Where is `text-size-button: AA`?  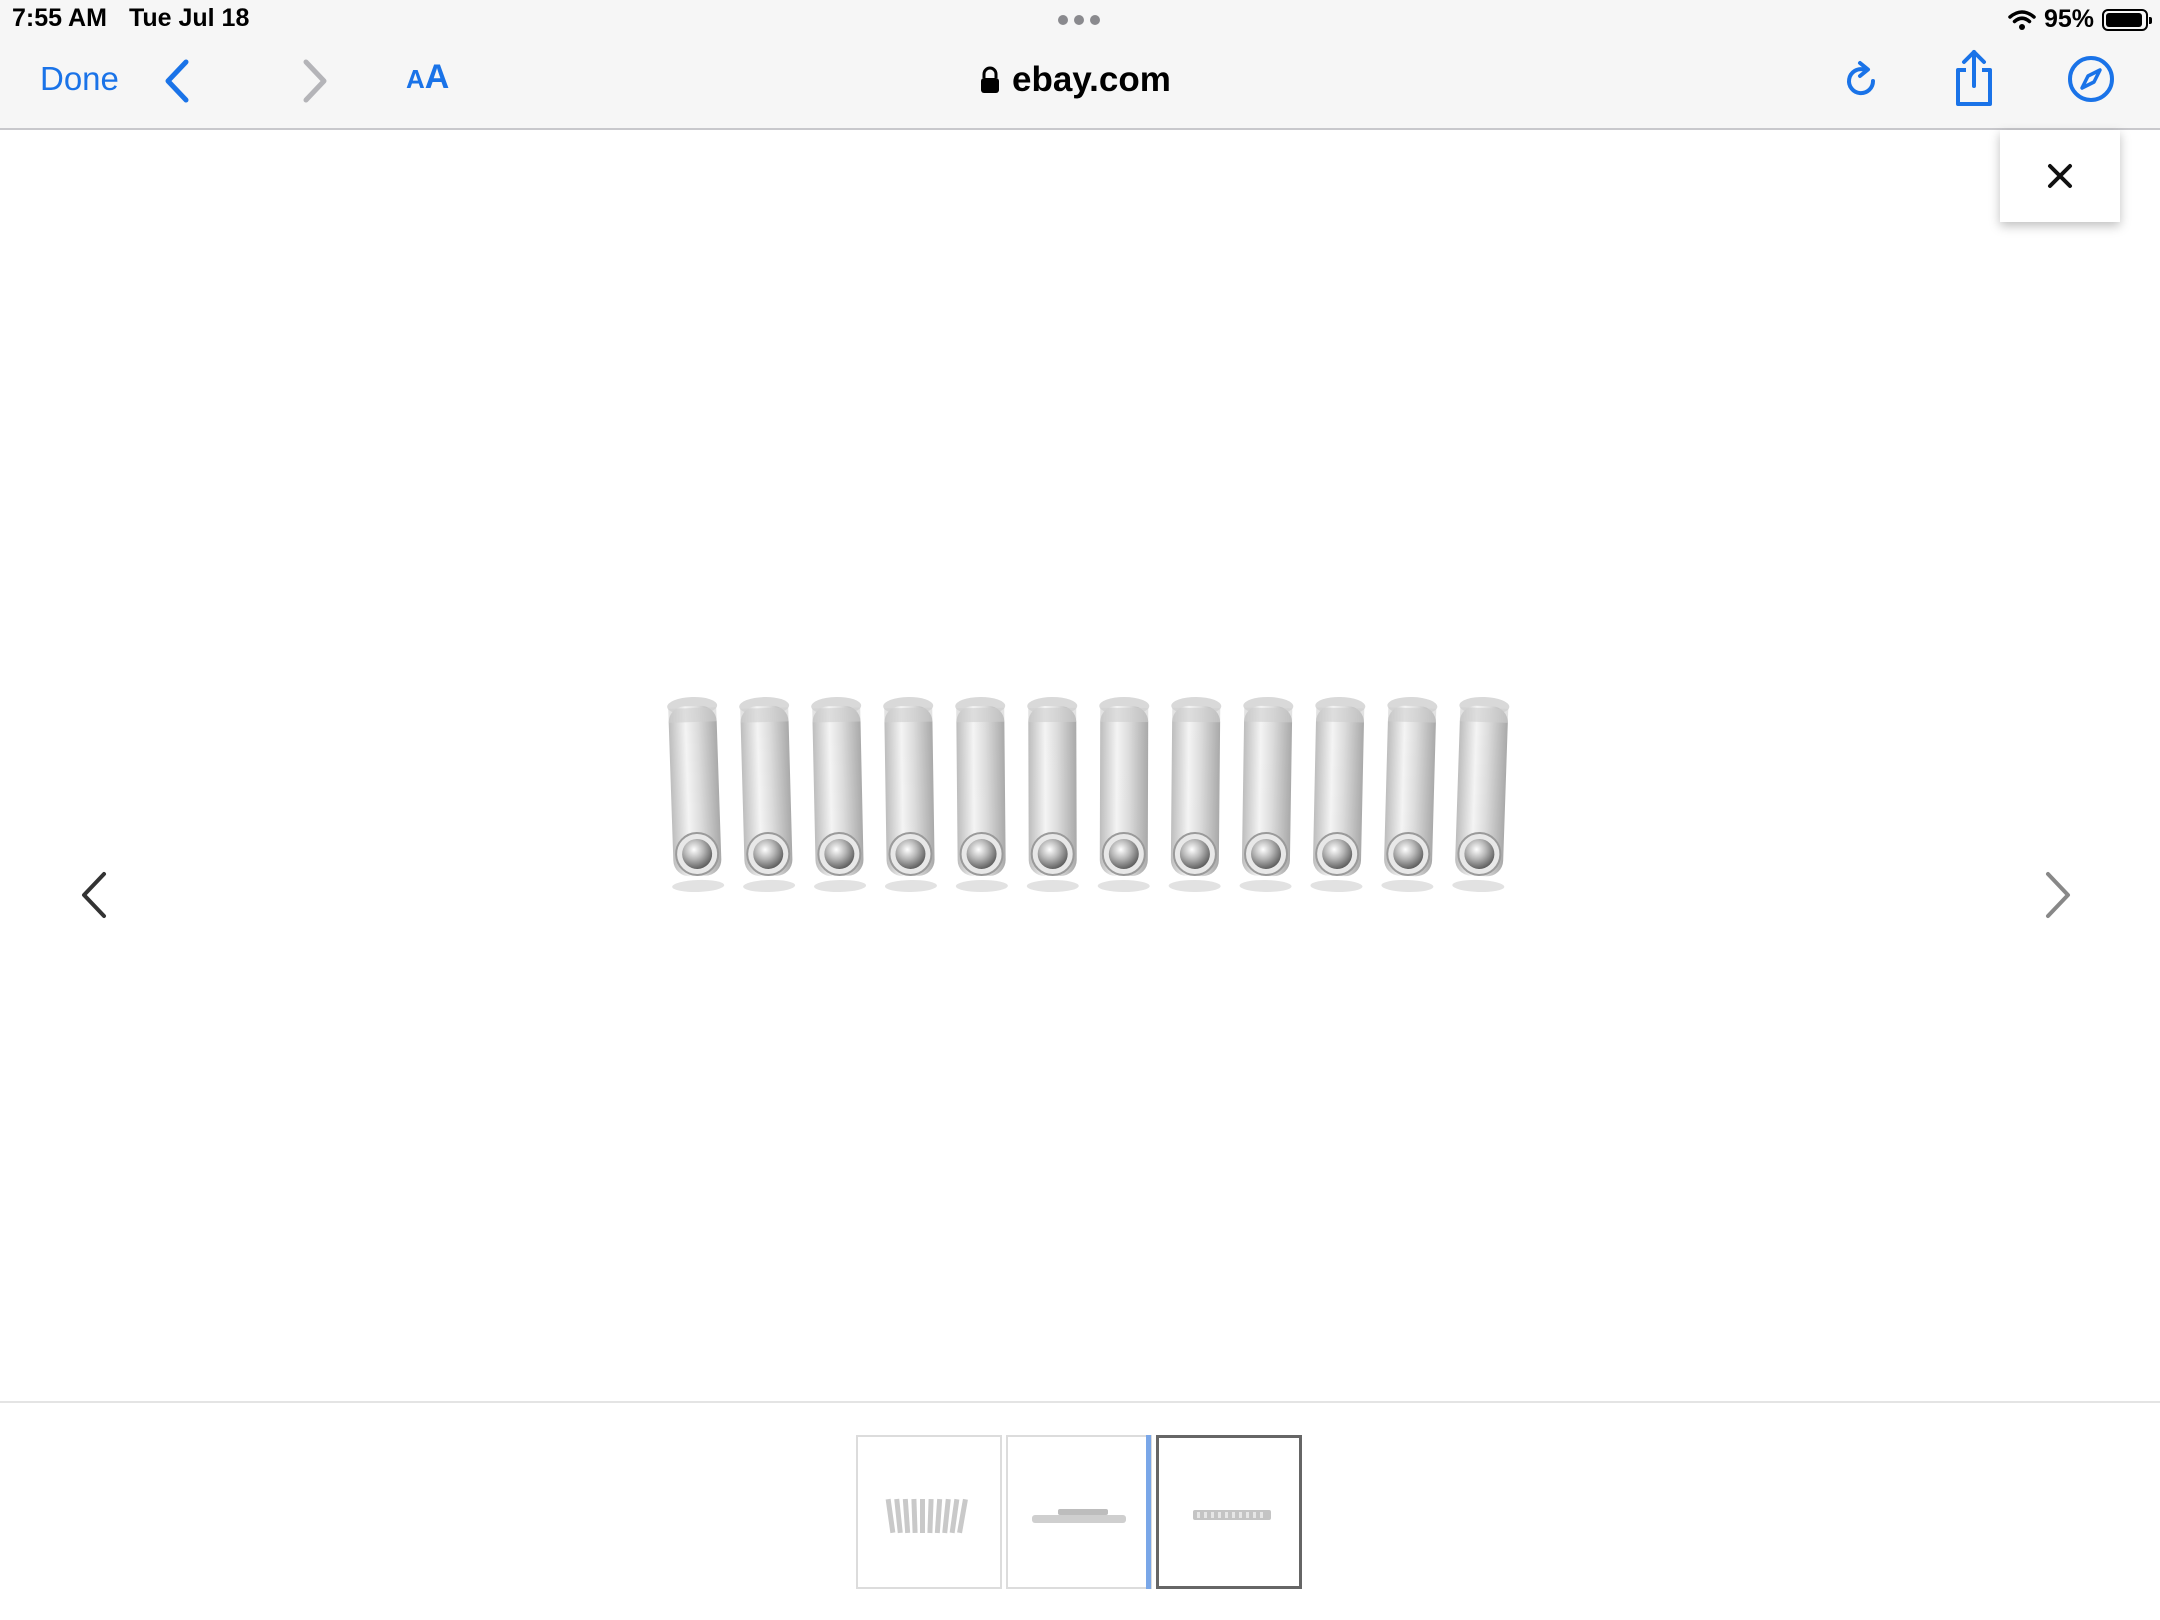 text-size-button: AA is located at coordinates (427, 77).